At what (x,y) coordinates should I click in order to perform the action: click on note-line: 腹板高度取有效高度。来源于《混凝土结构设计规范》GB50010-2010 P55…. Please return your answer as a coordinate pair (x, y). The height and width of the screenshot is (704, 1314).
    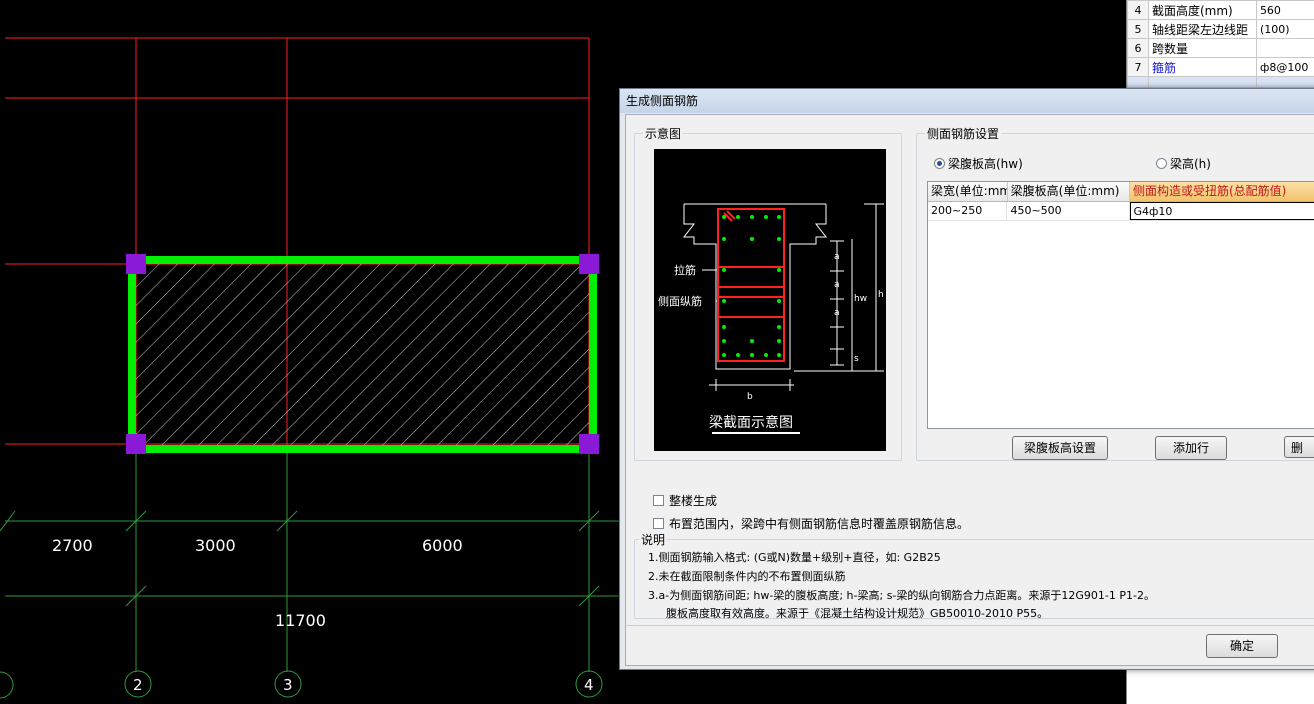
    Looking at the image, I should click on (857, 613).